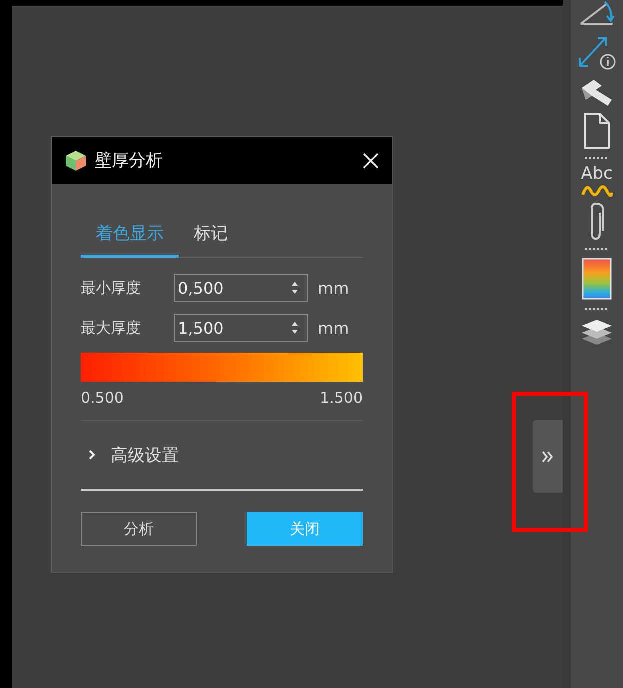 The image size is (623, 688). I want to click on close-icon, so click(371, 161).